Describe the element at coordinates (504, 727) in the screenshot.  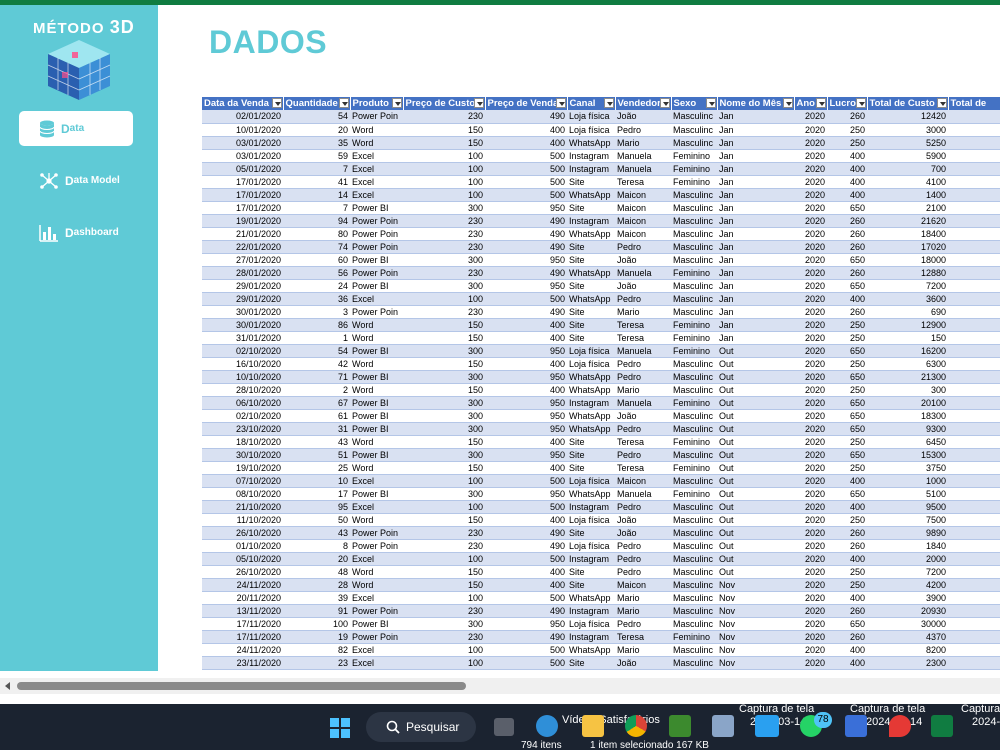
I see `task-view-icon` at that location.